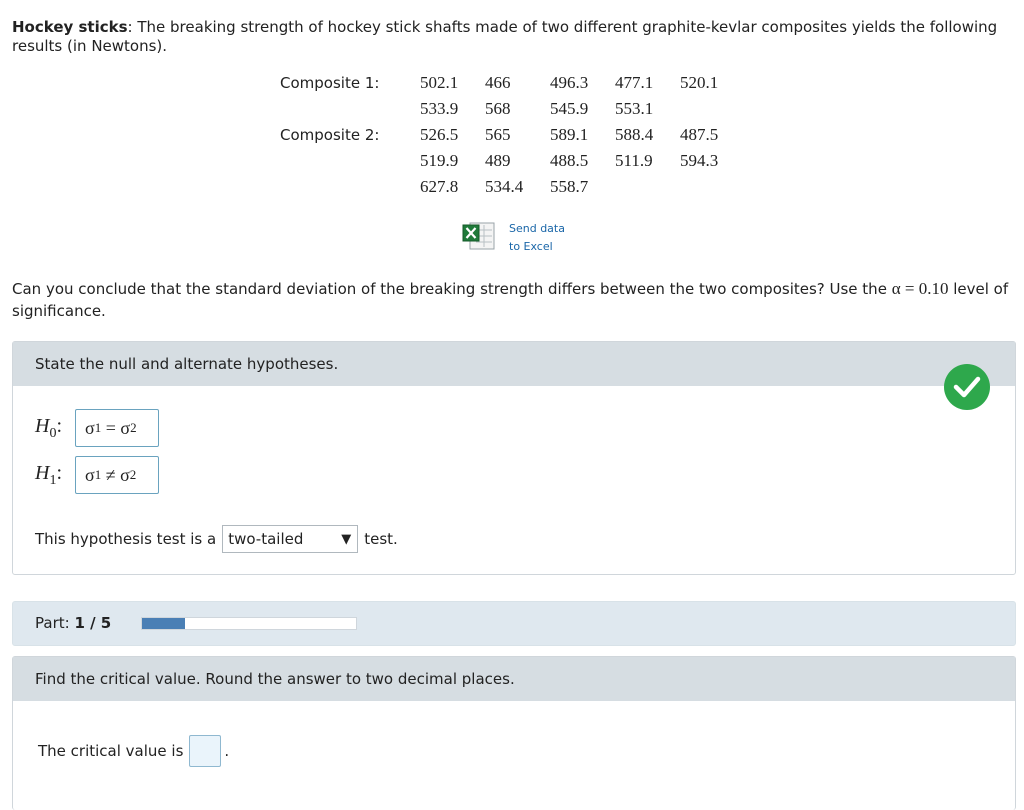 The height and width of the screenshot is (810, 1024). Describe the element at coordinates (504, 186) in the screenshot. I see `table-cell: 534.4` at that location.